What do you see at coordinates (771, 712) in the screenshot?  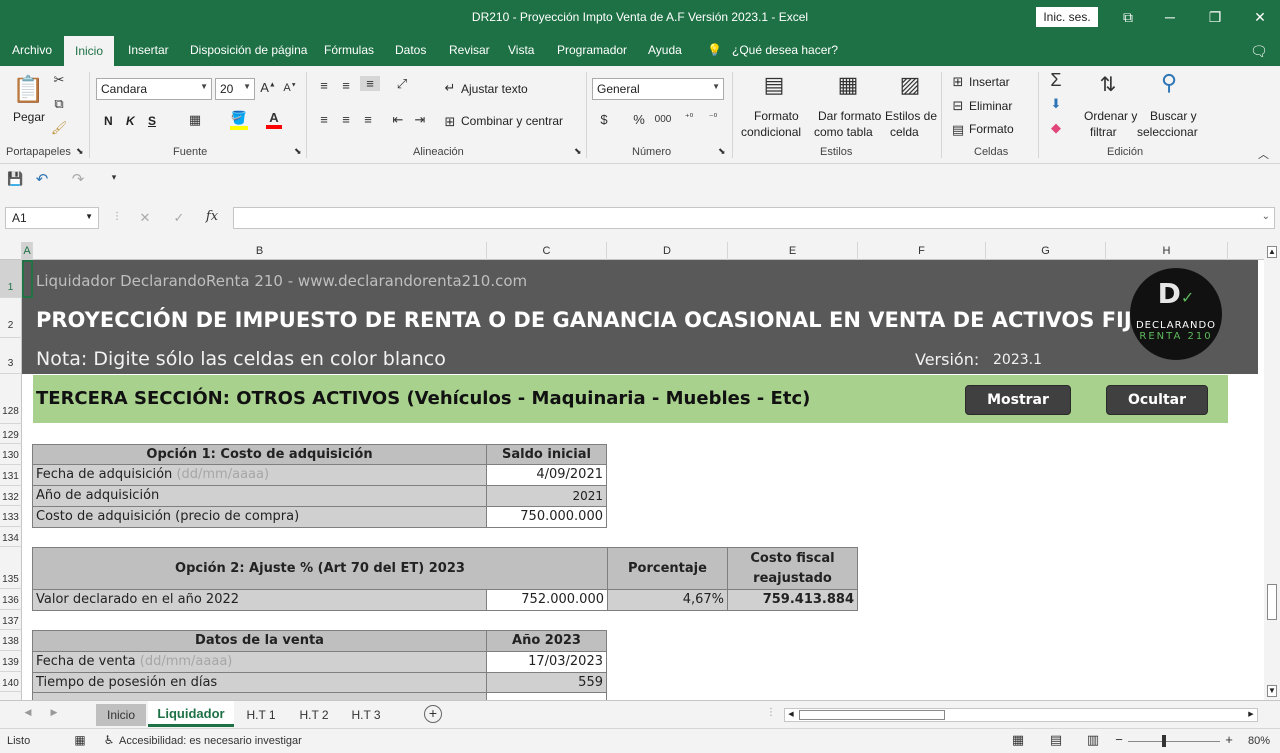 I see `split-handle-icon: ⋮` at bounding box center [771, 712].